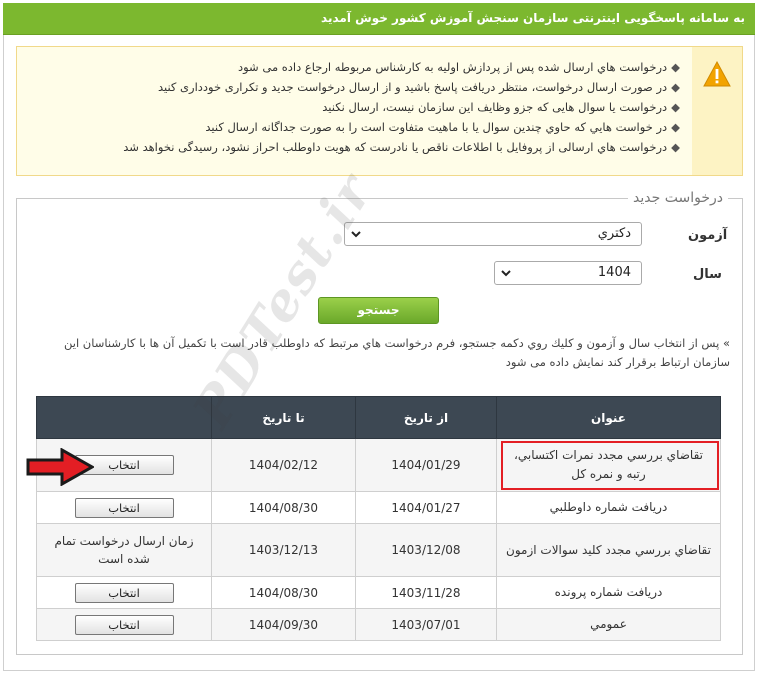 The width and height of the screenshot is (758, 676). Describe the element at coordinates (124, 417) in the screenshot. I see `column-header-action` at that location.